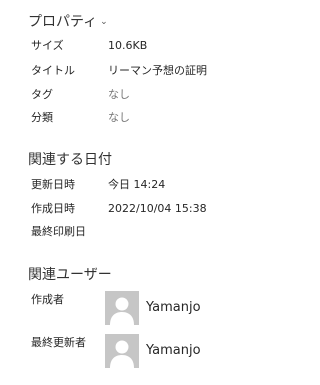  I want to click on date-label: 作成日時, so click(53, 208).